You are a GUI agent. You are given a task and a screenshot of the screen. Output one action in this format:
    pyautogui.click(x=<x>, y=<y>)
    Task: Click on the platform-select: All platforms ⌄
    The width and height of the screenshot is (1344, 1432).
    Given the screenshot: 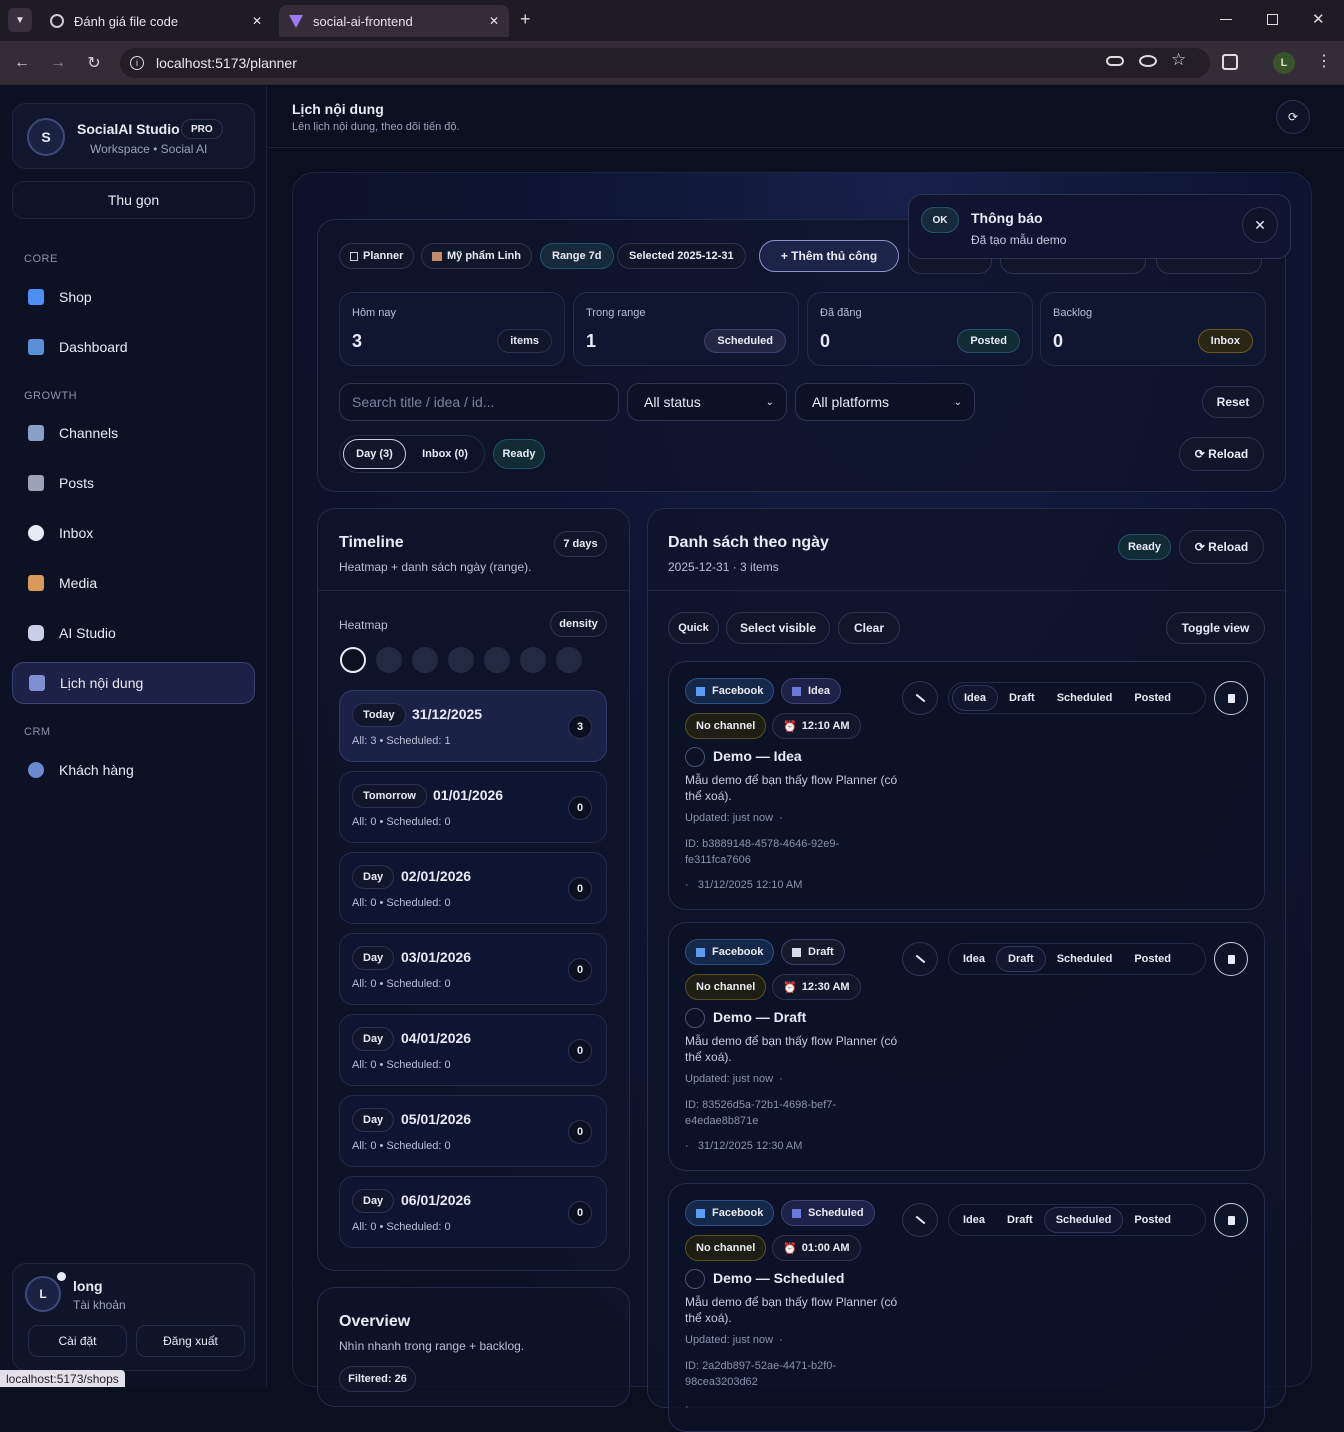 What is the action you would take?
    pyautogui.click(x=885, y=402)
    